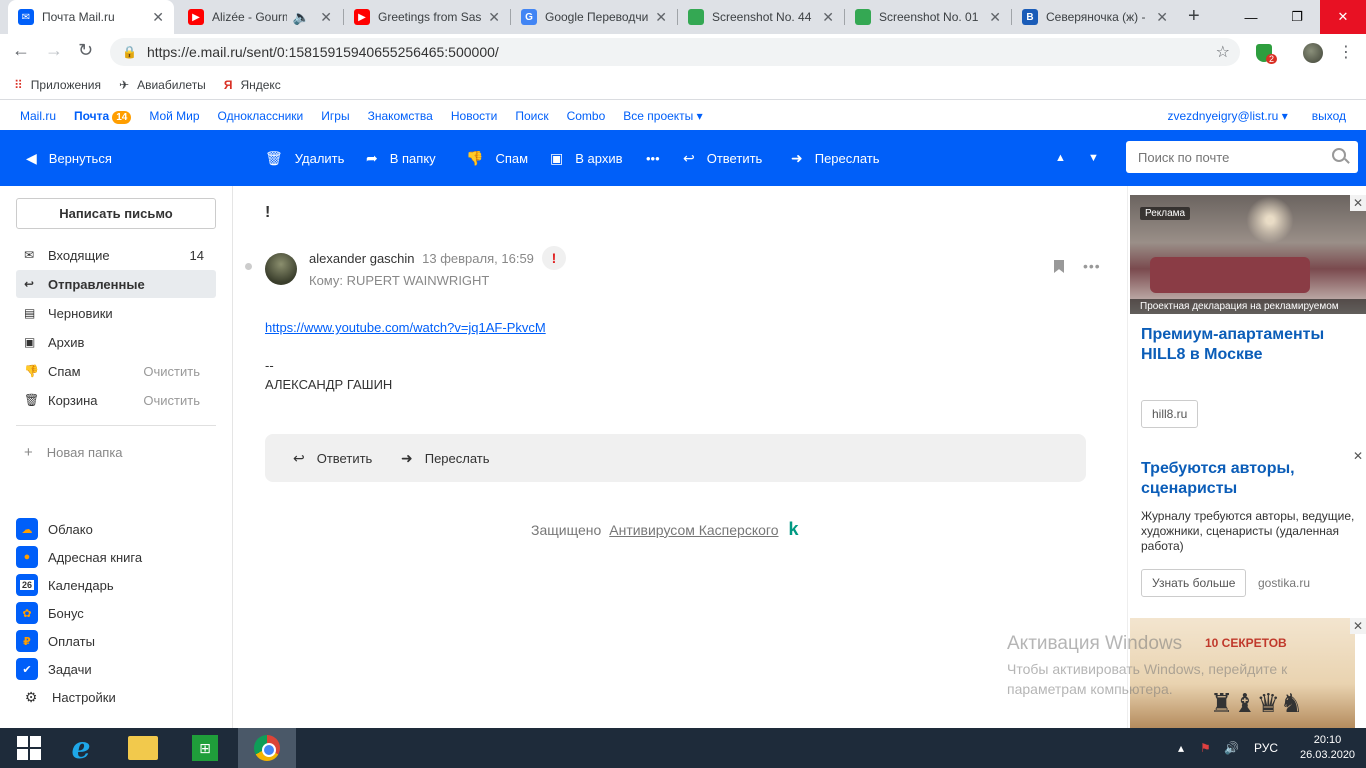 The height and width of the screenshot is (768, 1366). Describe the element at coordinates (400, 116) in the screenshot. I see `nav-dating: Знакомства` at that location.